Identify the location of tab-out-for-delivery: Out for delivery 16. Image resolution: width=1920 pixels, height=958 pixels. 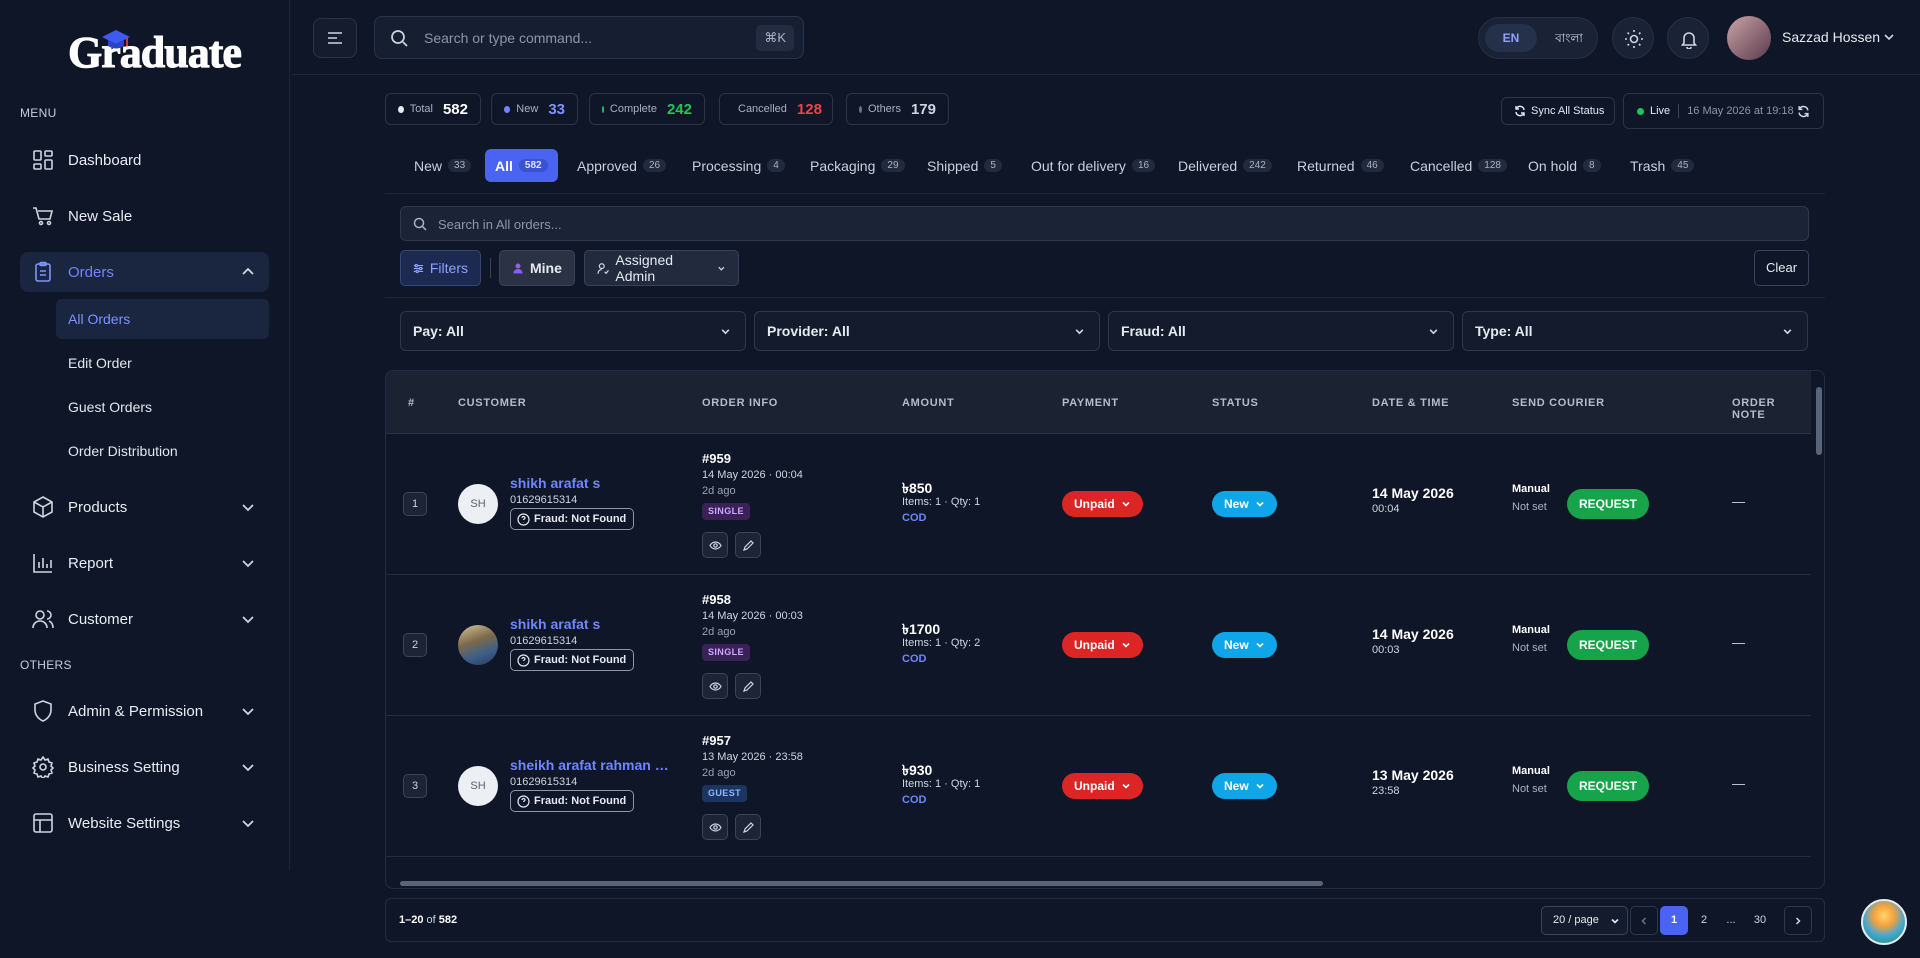
(1093, 165).